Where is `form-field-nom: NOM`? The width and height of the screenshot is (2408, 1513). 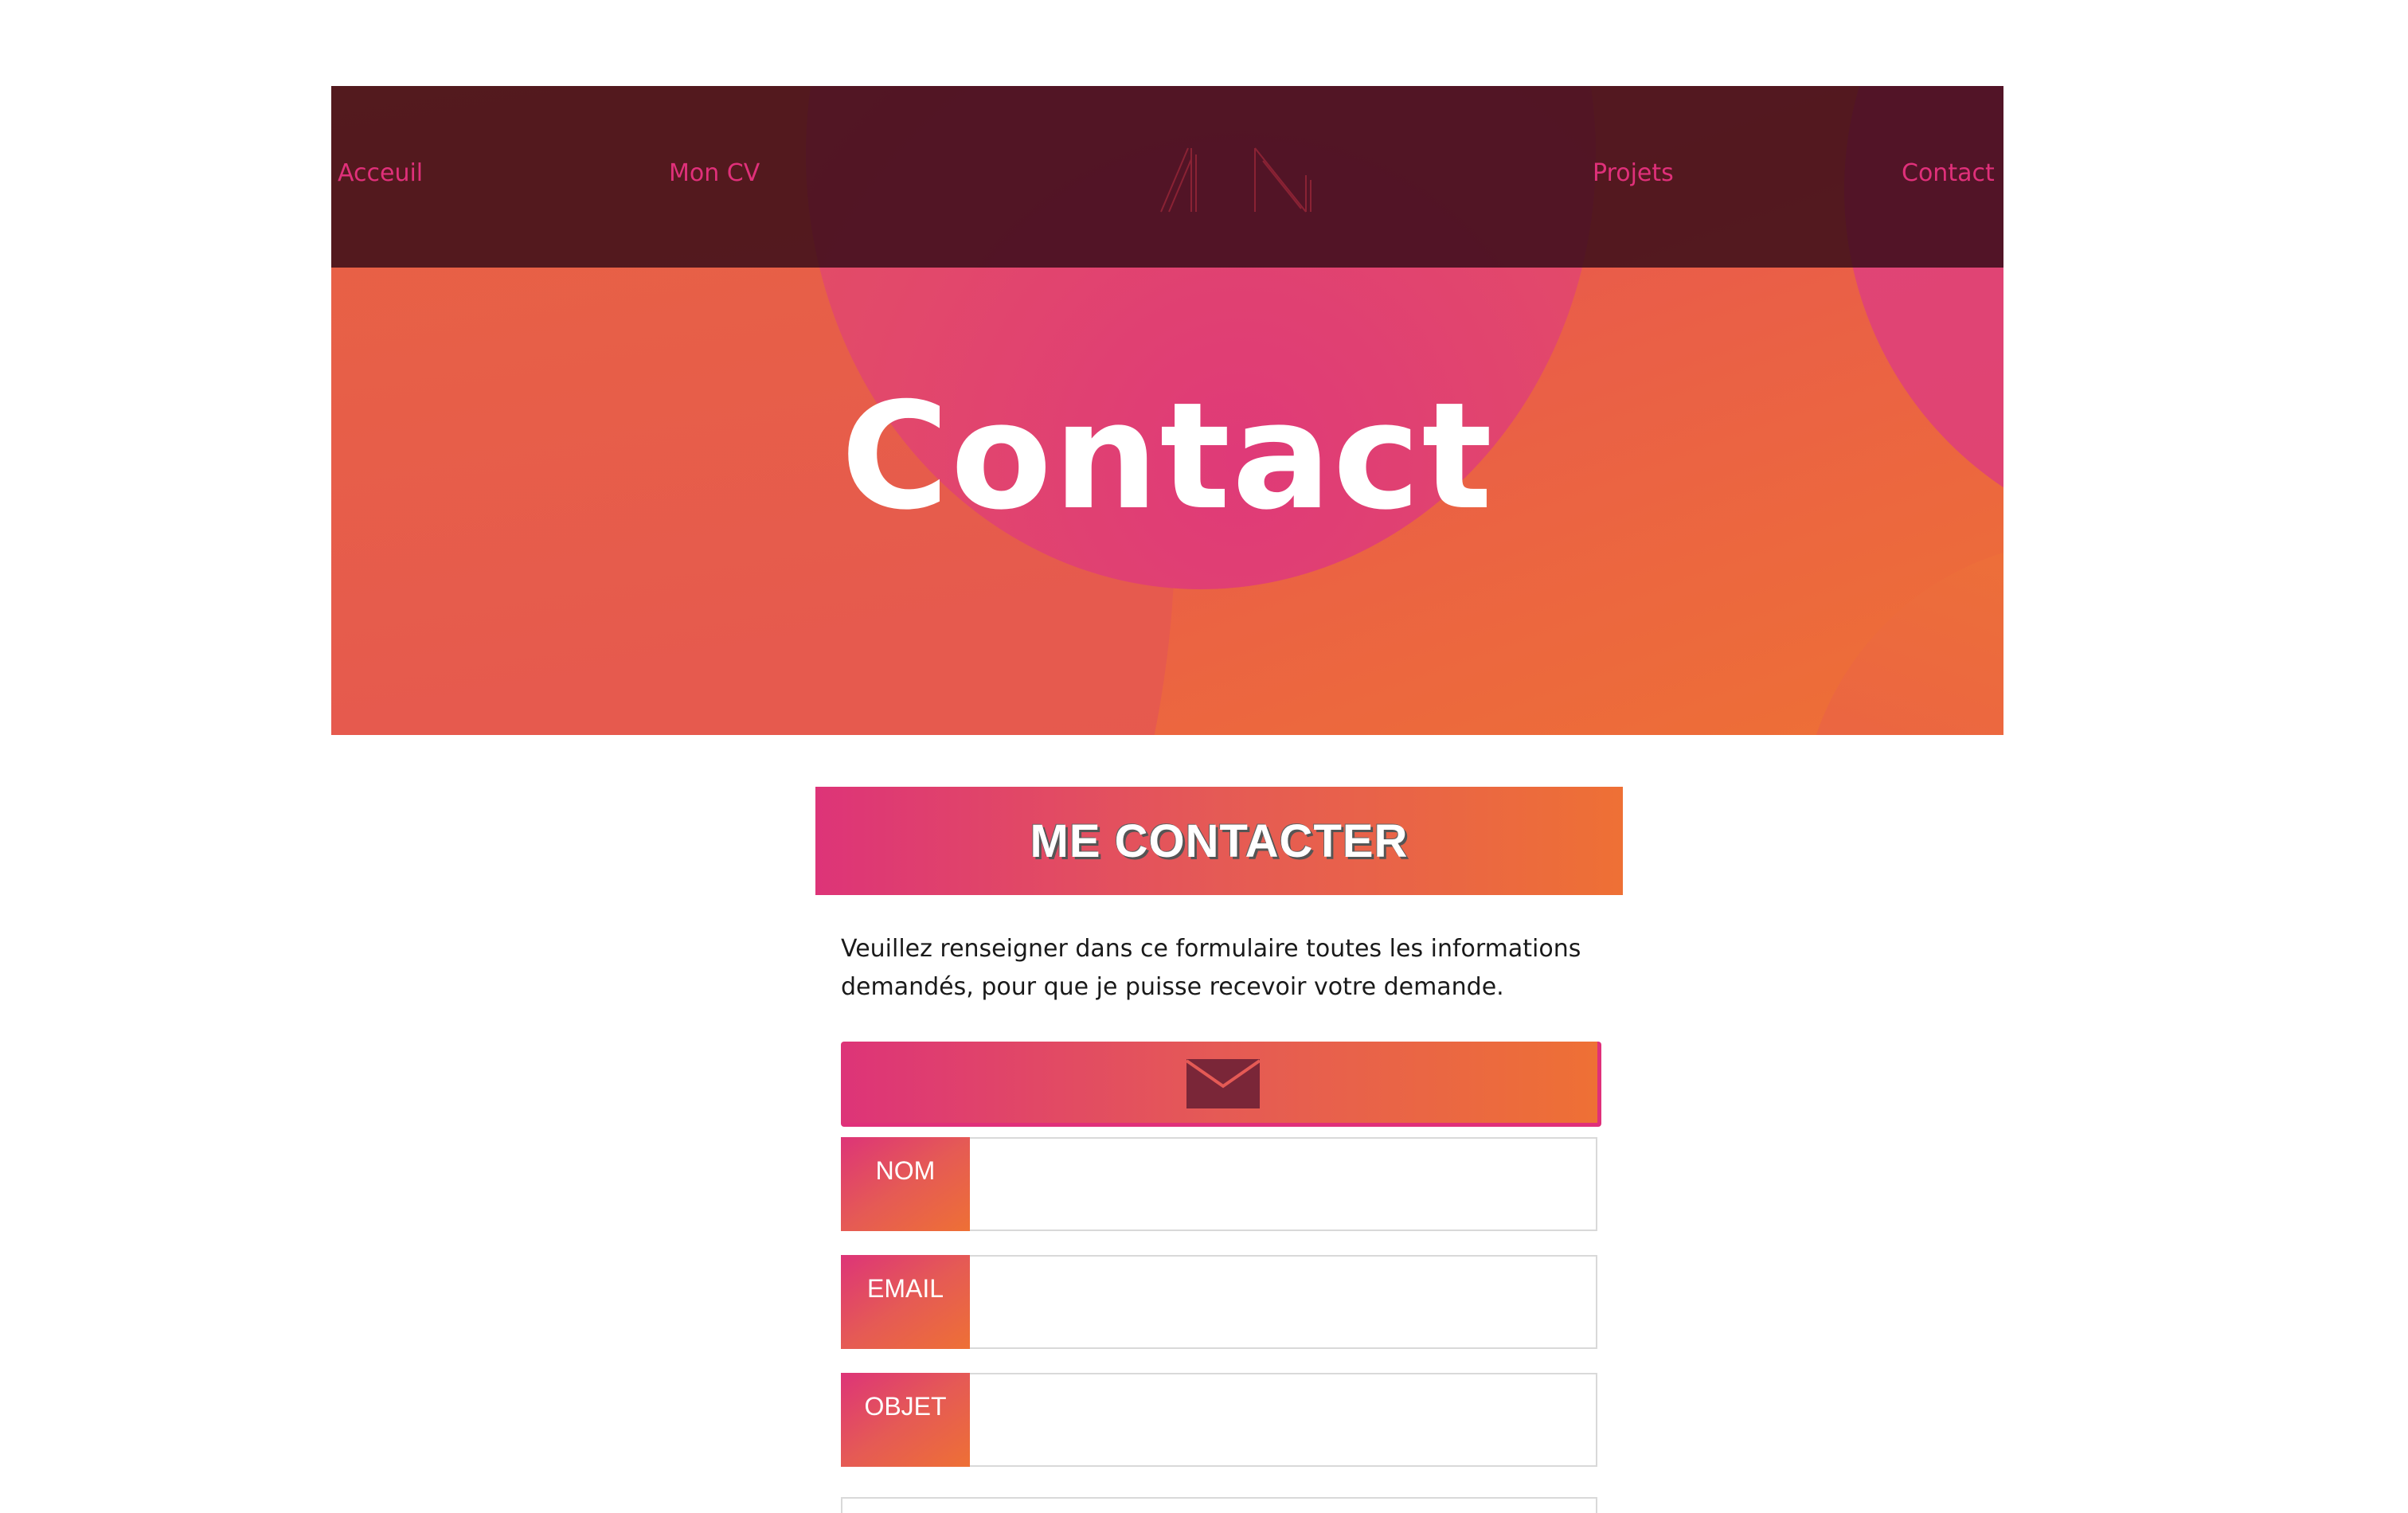
form-field-nom: NOM is located at coordinates (1219, 1184).